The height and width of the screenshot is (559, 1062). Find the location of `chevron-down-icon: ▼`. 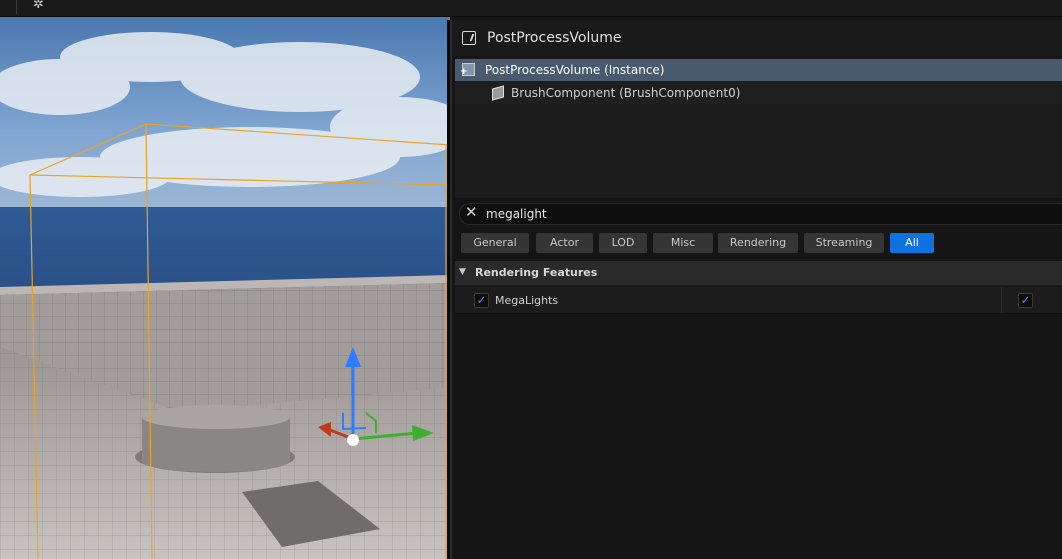

chevron-down-icon: ▼ is located at coordinates (462, 272).